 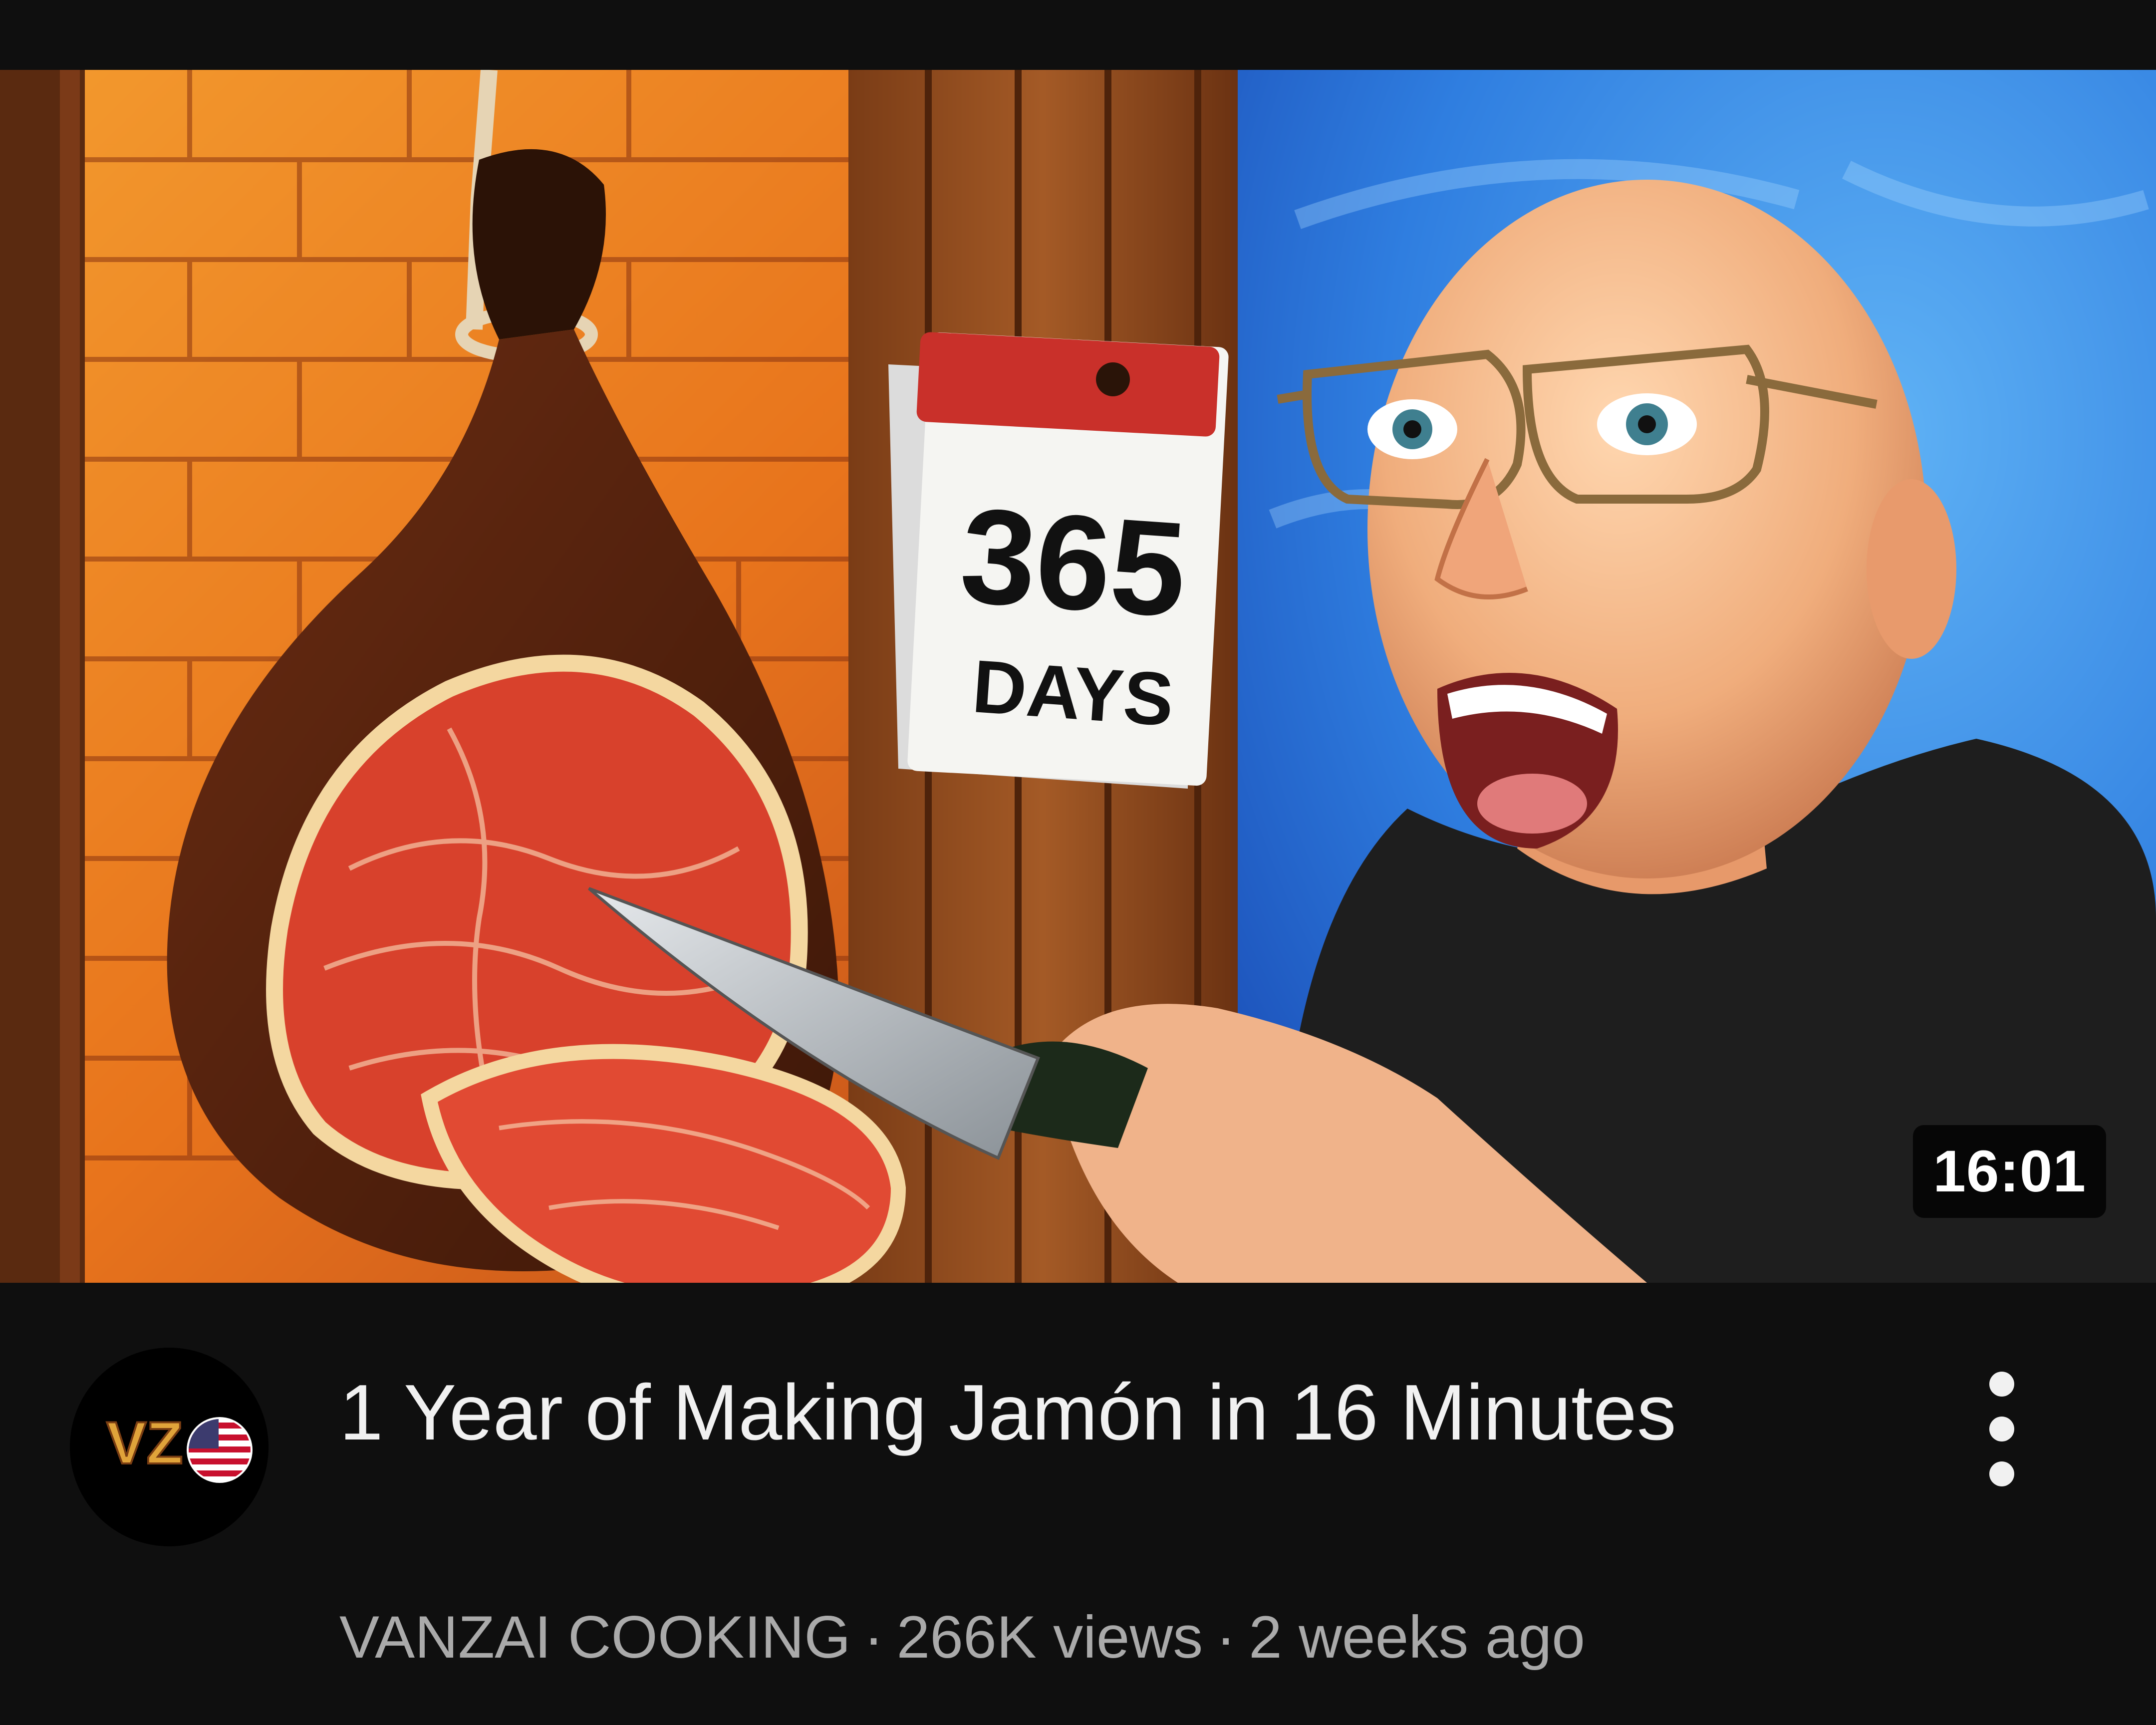 What do you see at coordinates (1013, 1412) in the screenshot?
I see `video-title: 1 Year of Making Jamón in 16 Minutes` at bounding box center [1013, 1412].